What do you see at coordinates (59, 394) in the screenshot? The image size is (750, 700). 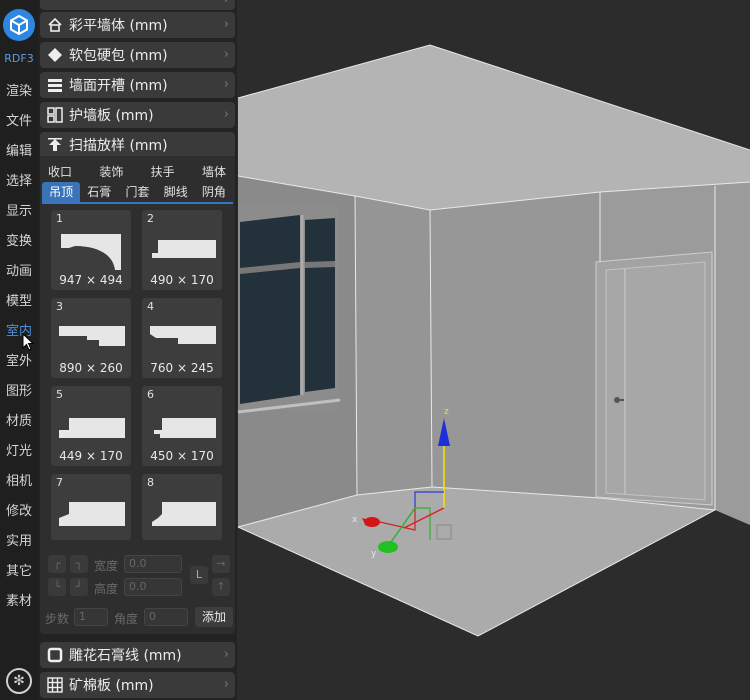 I see `tile-number: 5` at bounding box center [59, 394].